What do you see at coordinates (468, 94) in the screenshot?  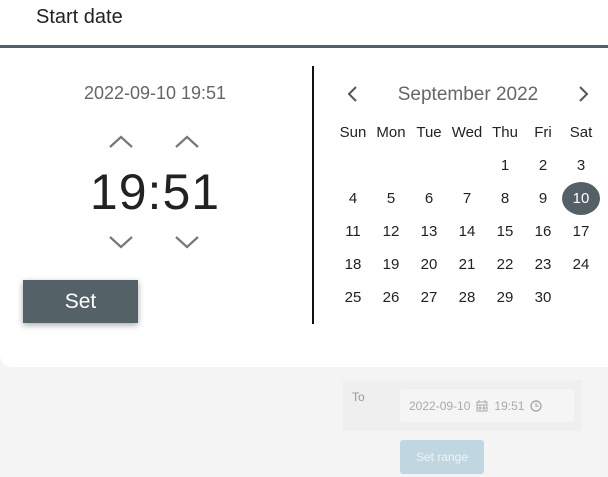 I see `month-label: September 2022` at bounding box center [468, 94].